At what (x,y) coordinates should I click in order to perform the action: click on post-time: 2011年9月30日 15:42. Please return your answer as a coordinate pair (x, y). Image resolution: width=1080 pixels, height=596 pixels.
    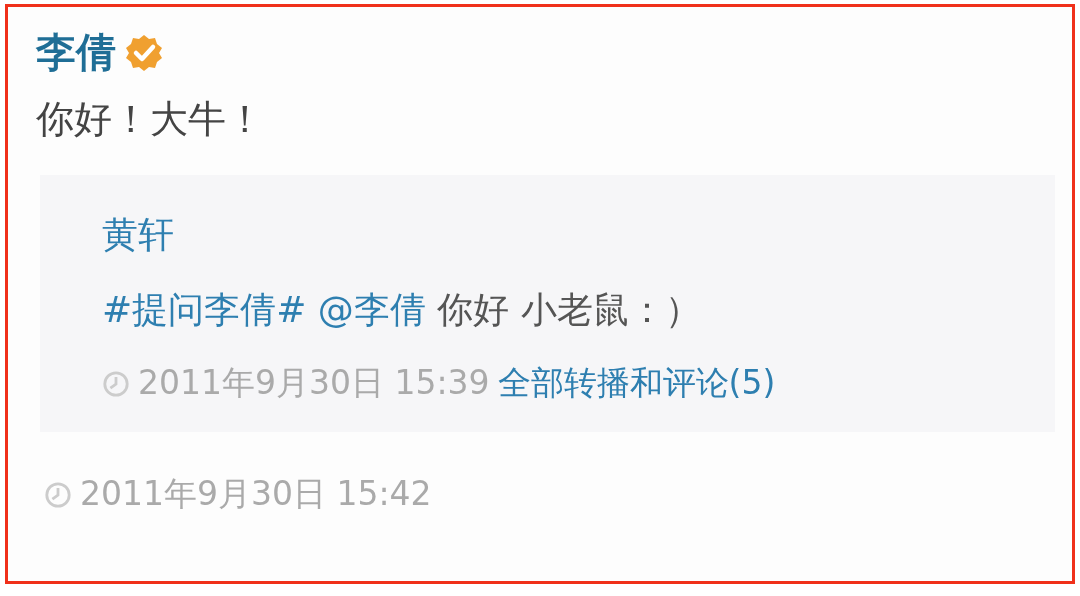
    Looking at the image, I should click on (256, 494).